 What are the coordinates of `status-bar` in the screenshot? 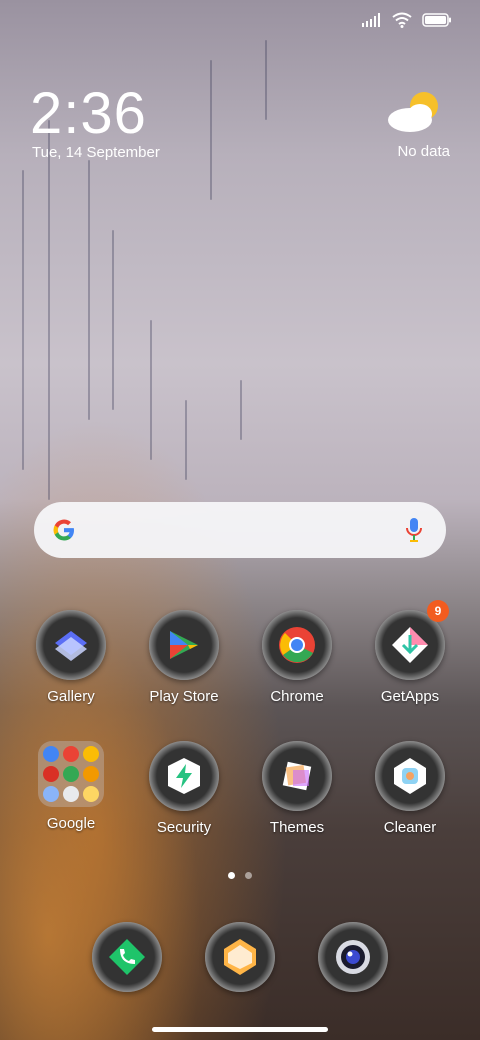 It's located at (407, 20).